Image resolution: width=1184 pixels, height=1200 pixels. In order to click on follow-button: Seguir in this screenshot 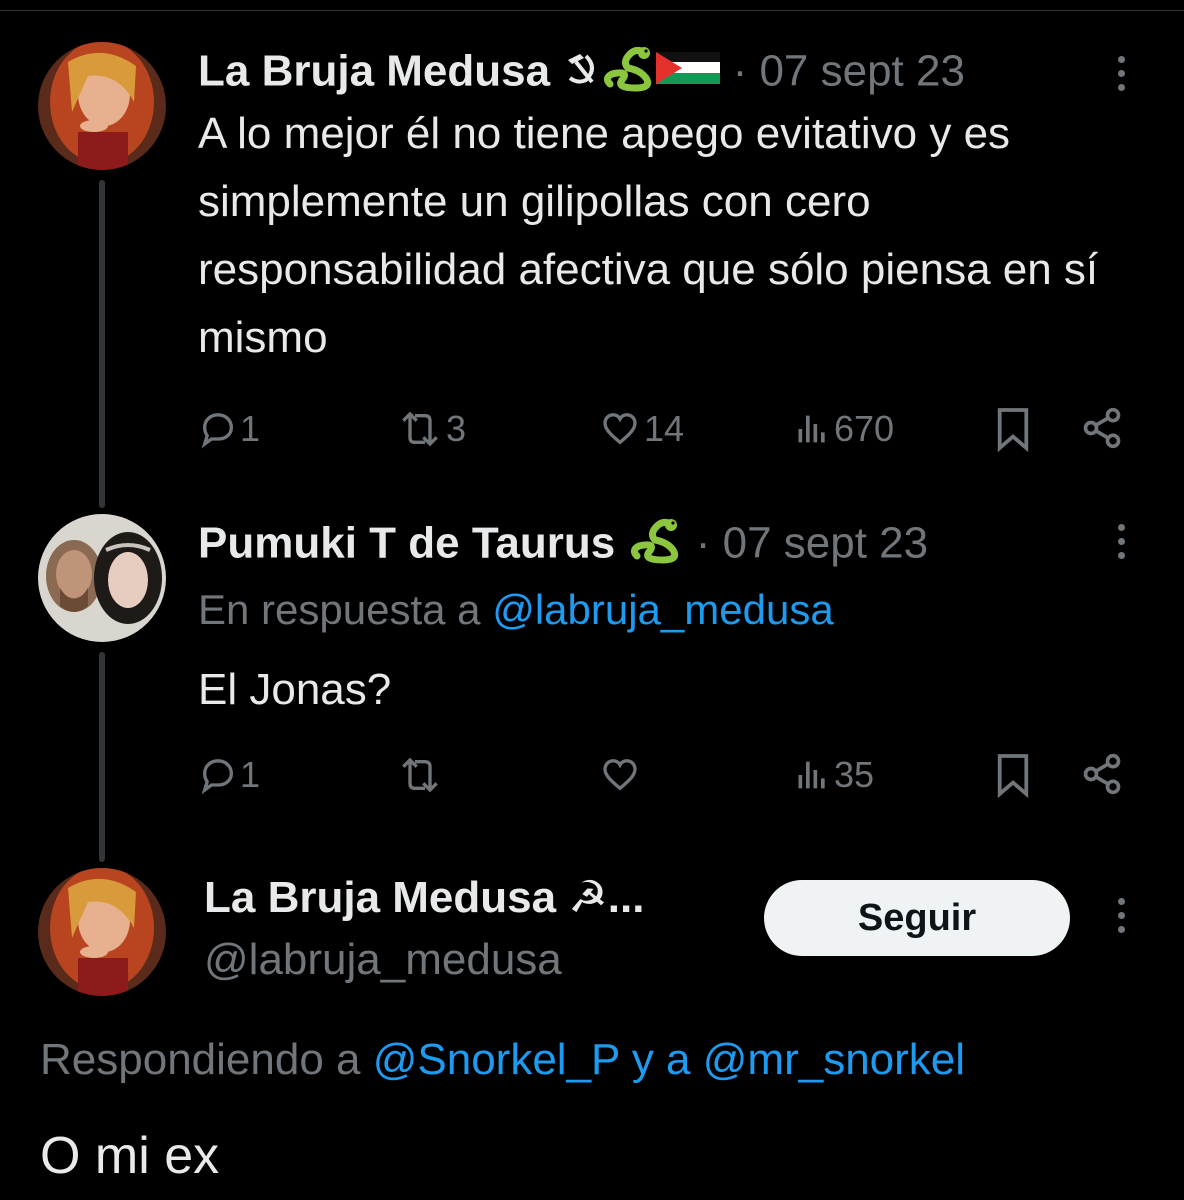, I will do `click(917, 918)`.